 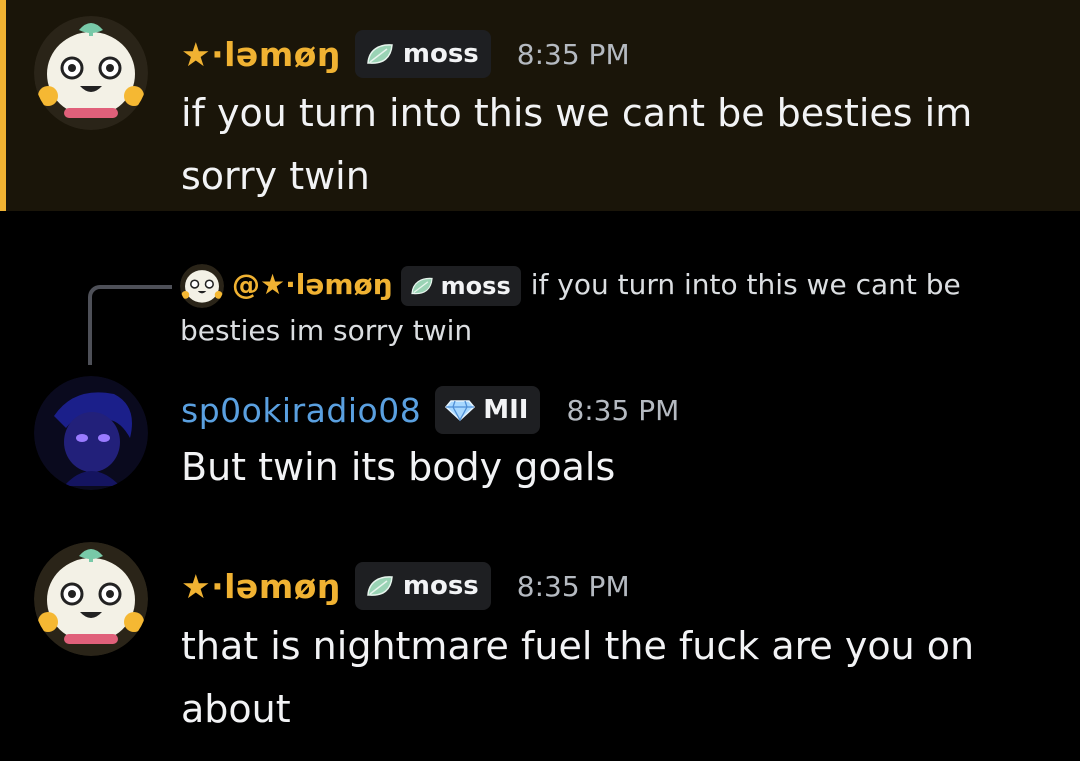 I want to click on username: sp0okiradio08, so click(x=301, y=410).